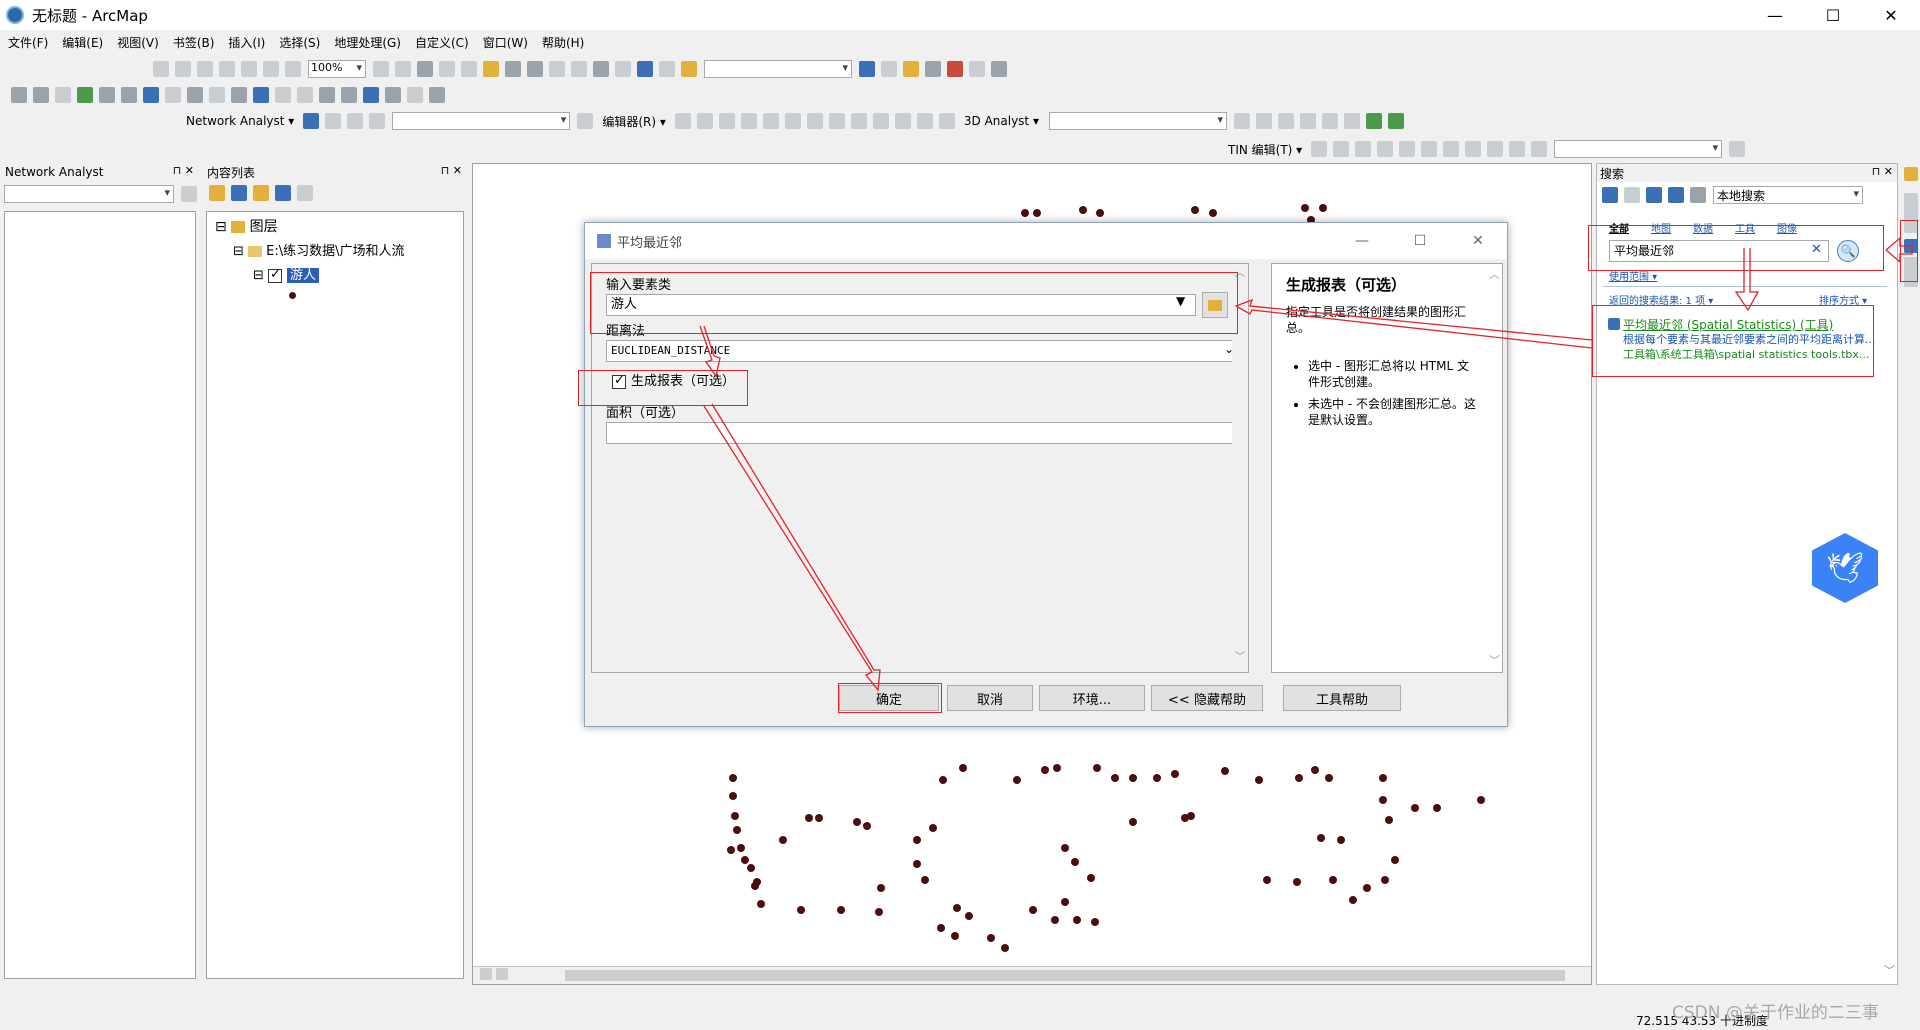  I want to click on model-builder-icon, so click(999, 69).